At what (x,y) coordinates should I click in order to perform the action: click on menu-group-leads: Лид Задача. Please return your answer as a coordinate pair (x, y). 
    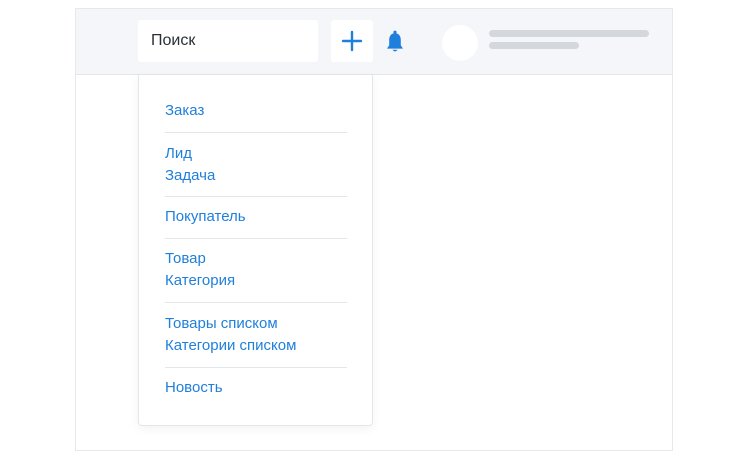
    Looking at the image, I should click on (256, 165).